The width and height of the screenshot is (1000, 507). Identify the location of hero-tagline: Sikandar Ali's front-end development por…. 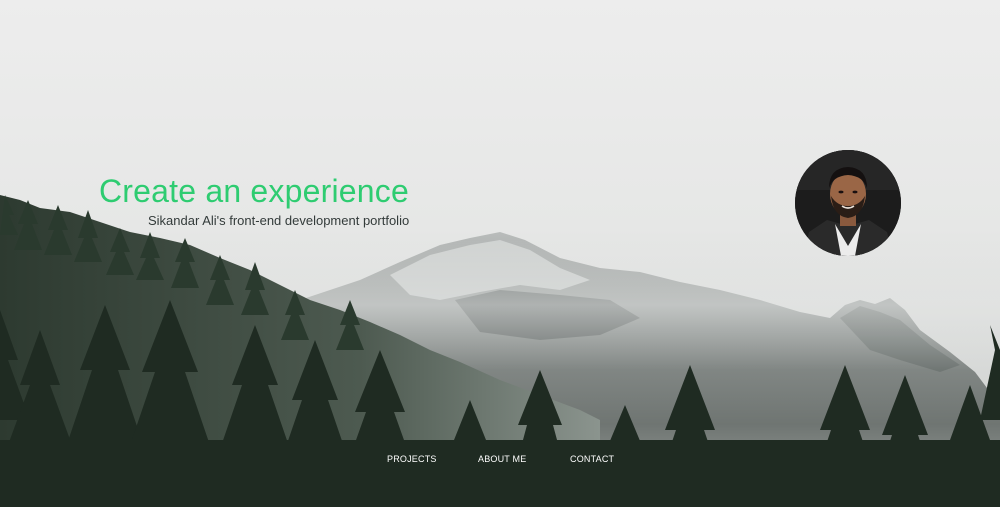
(279, 220).